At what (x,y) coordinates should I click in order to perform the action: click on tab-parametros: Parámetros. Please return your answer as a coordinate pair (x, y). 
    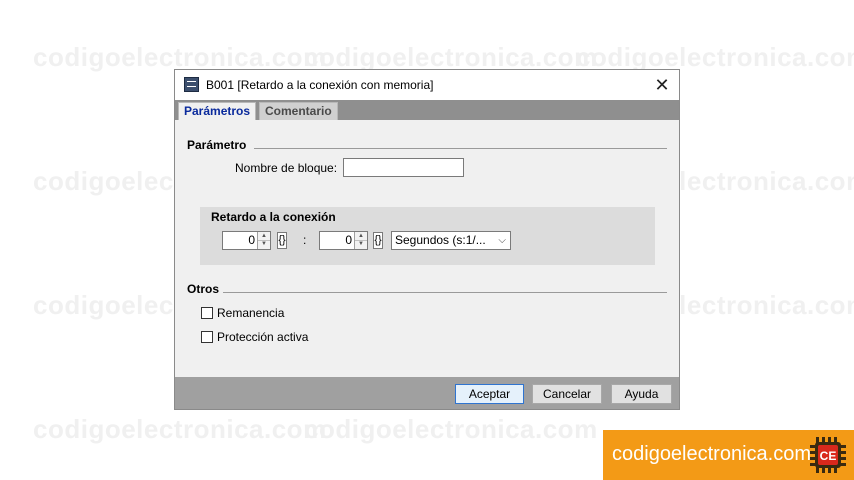
    Looking at the image, I should click on (217, 111).